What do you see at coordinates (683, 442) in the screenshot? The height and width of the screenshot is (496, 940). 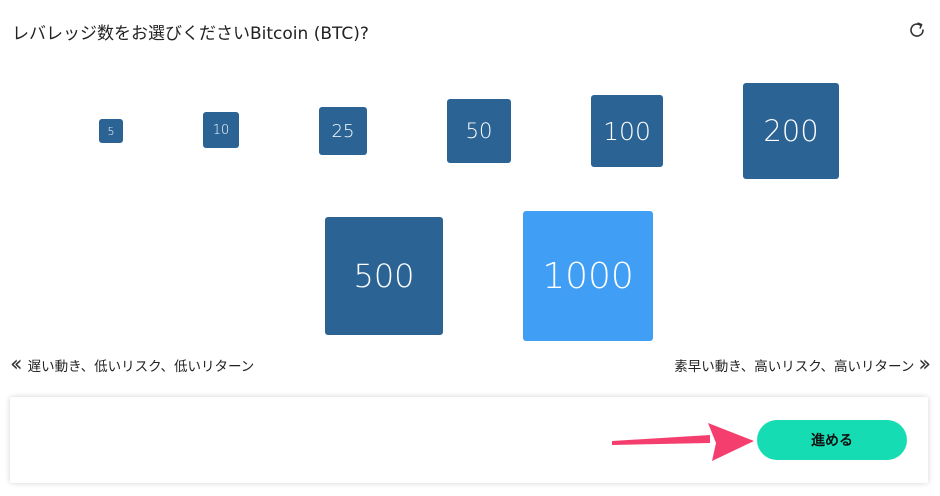 I see `annotation-arrow-icon` at bounding box center [683, 442].